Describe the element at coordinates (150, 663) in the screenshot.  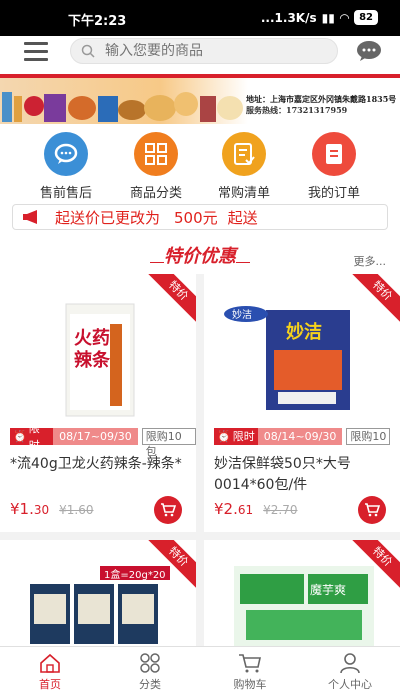
I see `category-icon` at that location.